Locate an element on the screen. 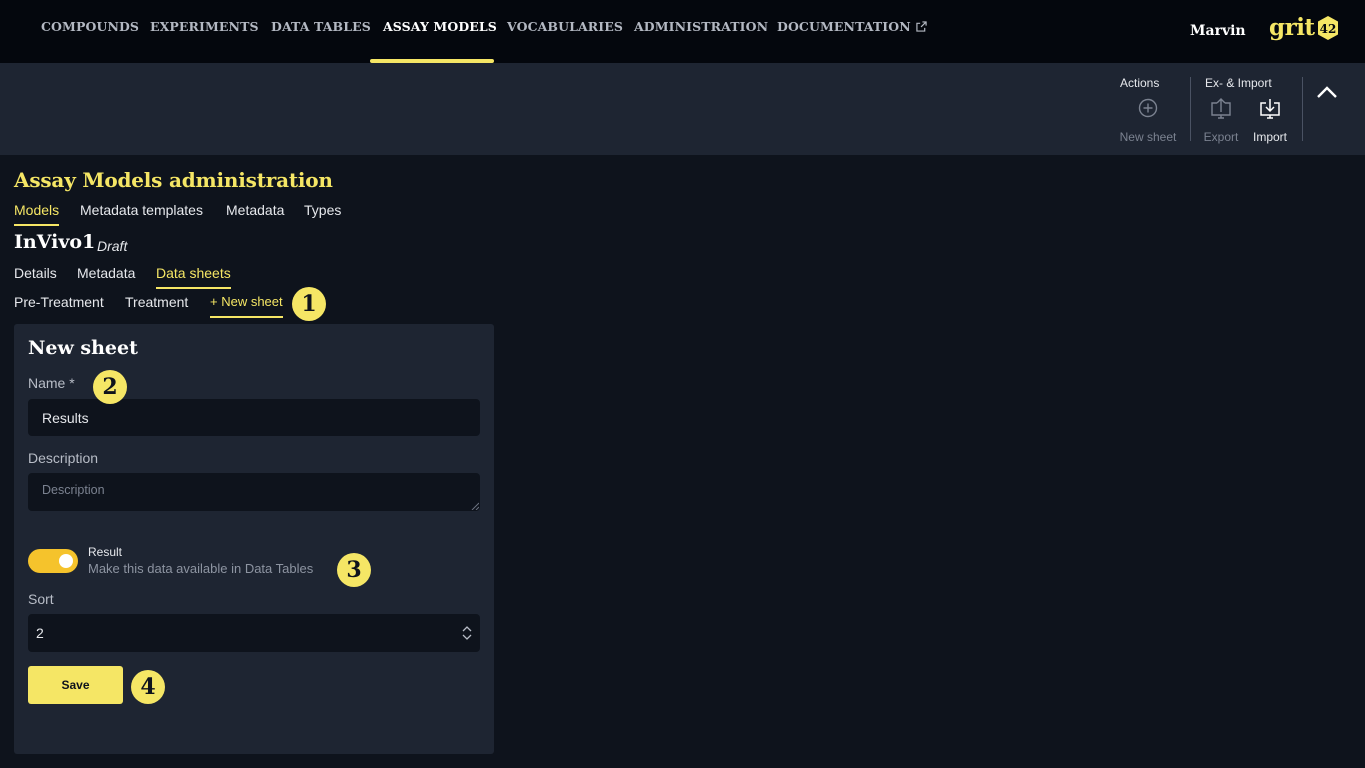 Image resolution: width=1365 pixels, height=768 pixels. form-title: New sheet is located at coordinates (83, 348).